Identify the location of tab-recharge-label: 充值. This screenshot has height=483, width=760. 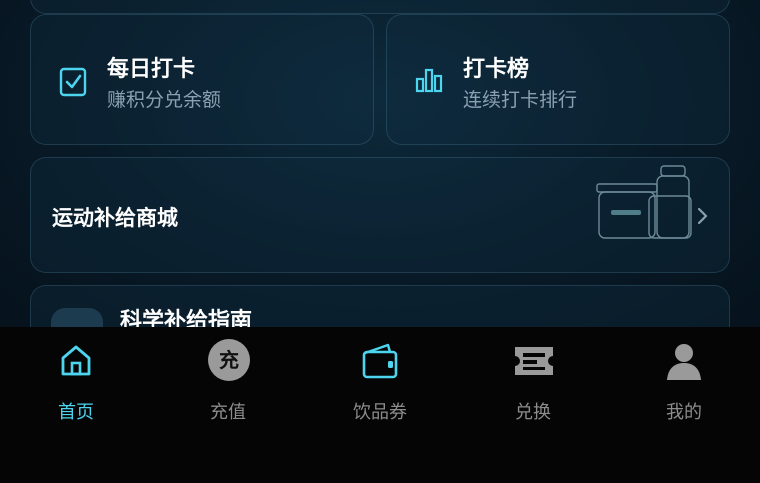
(228, 412).